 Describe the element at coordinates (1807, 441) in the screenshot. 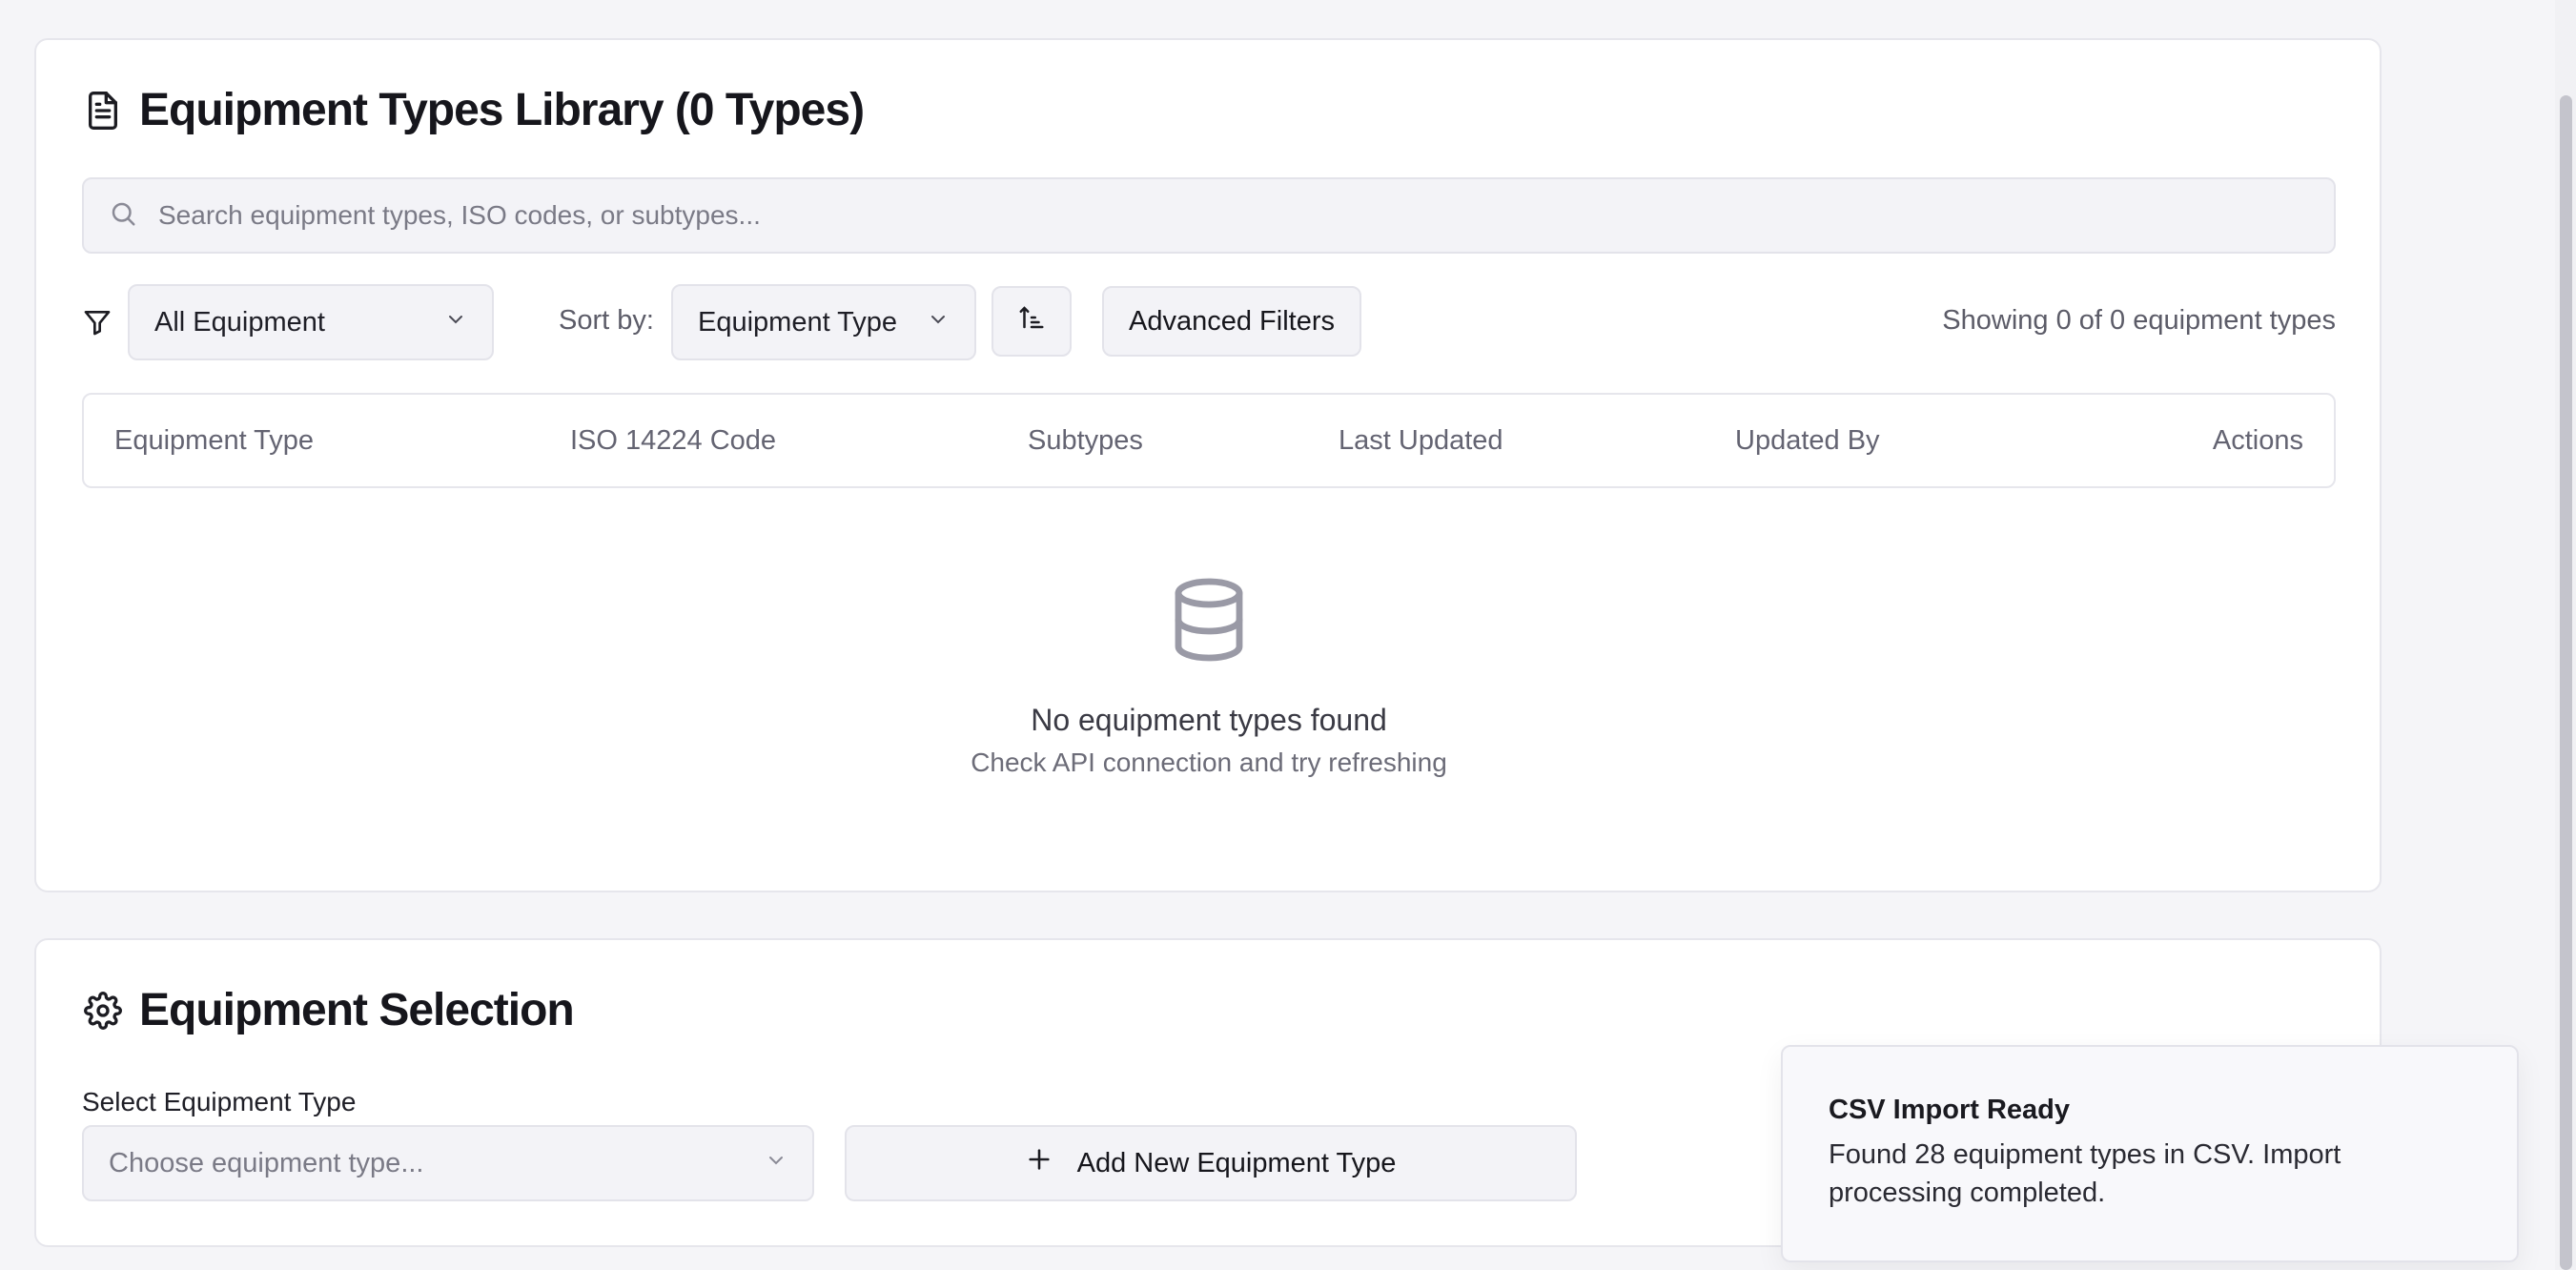

I see `column-updated-by: Updated By` at that location.